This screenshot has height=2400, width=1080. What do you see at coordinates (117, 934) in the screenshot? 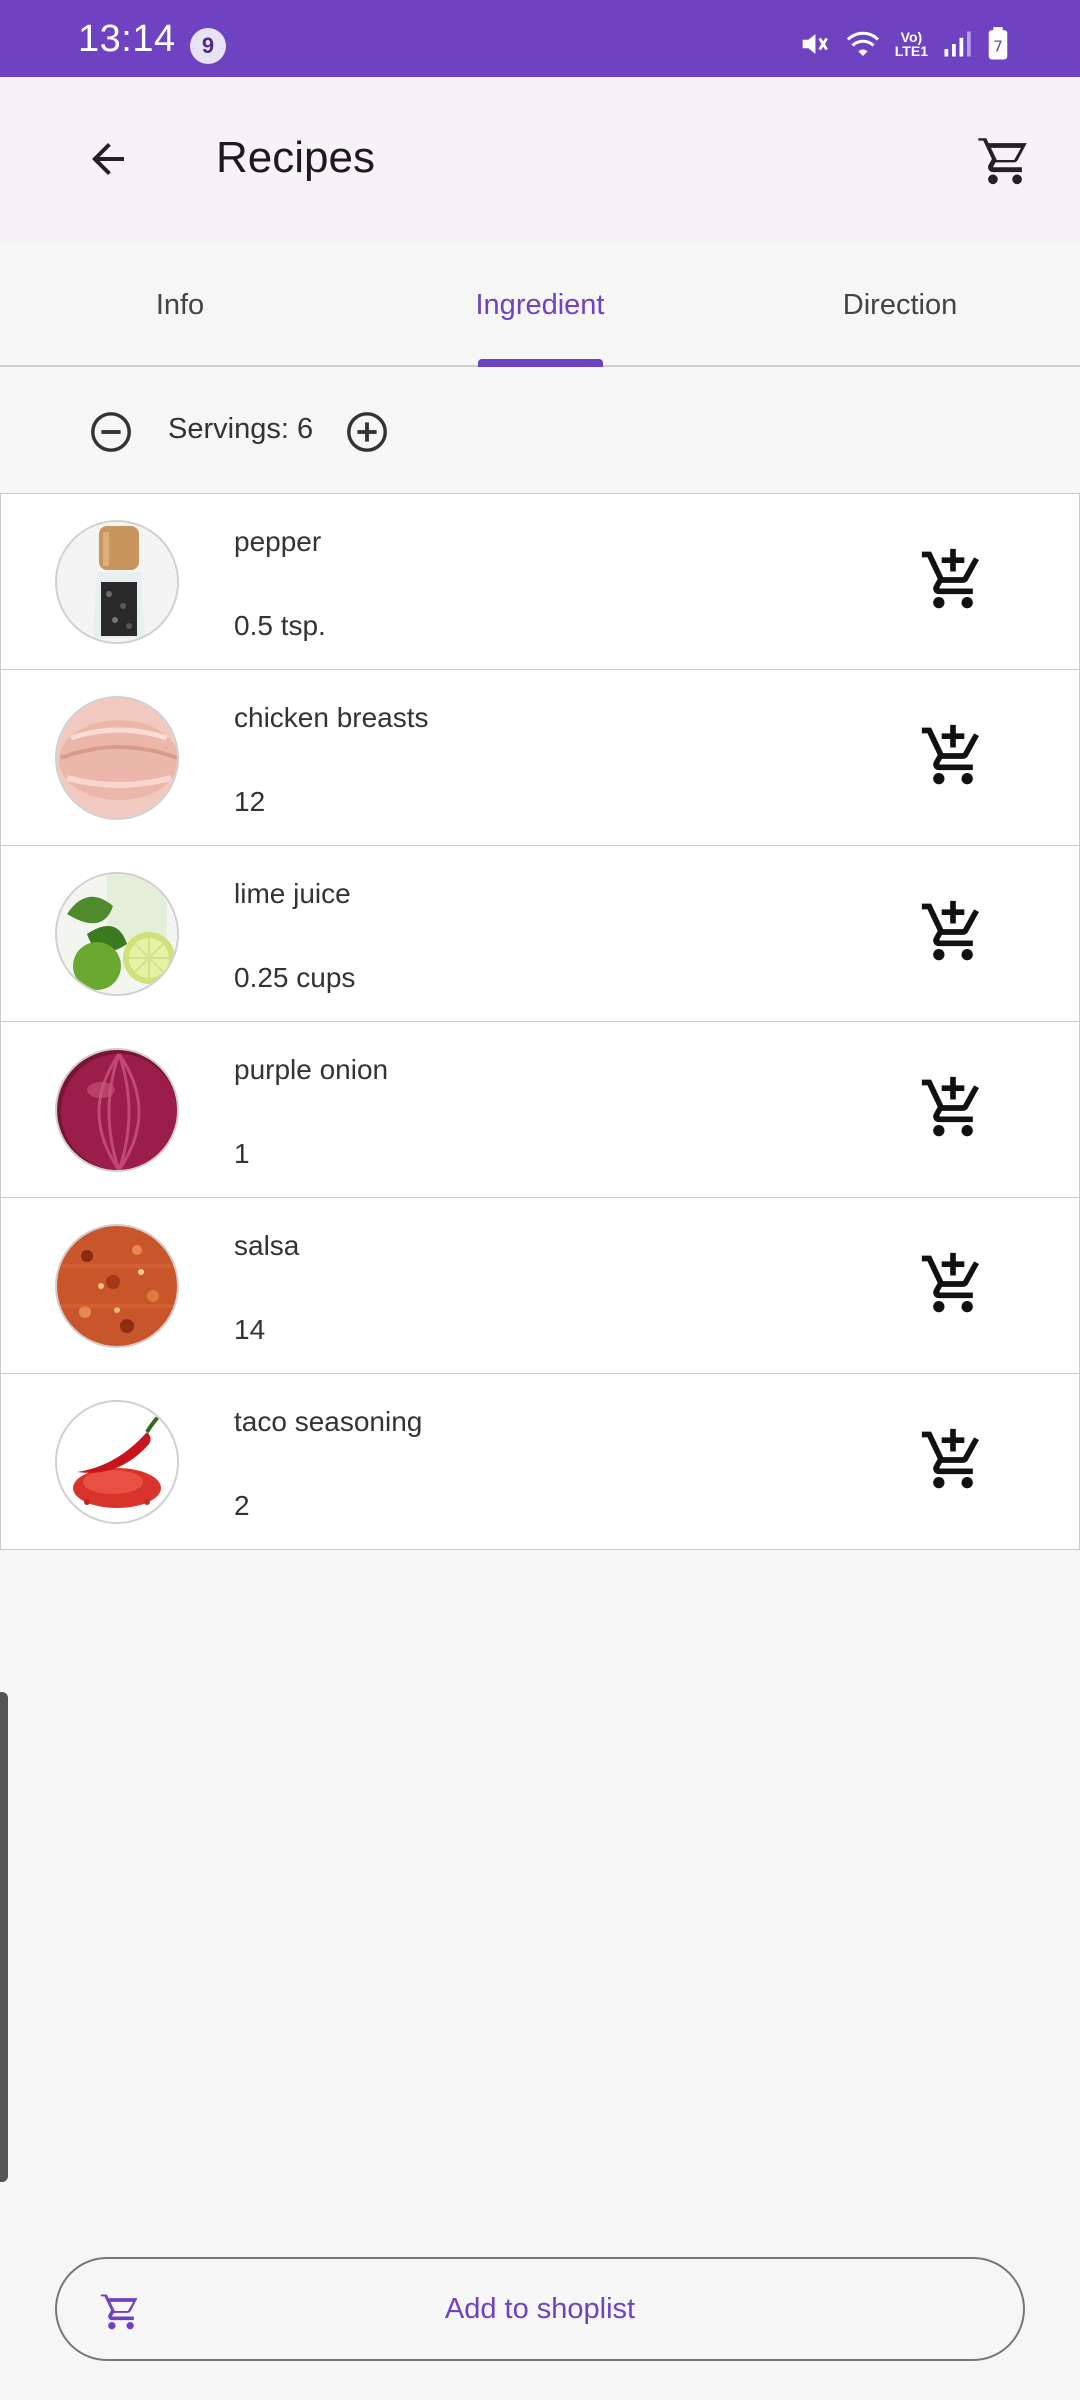
I see `limes-image` at bounding box center [117, 934].